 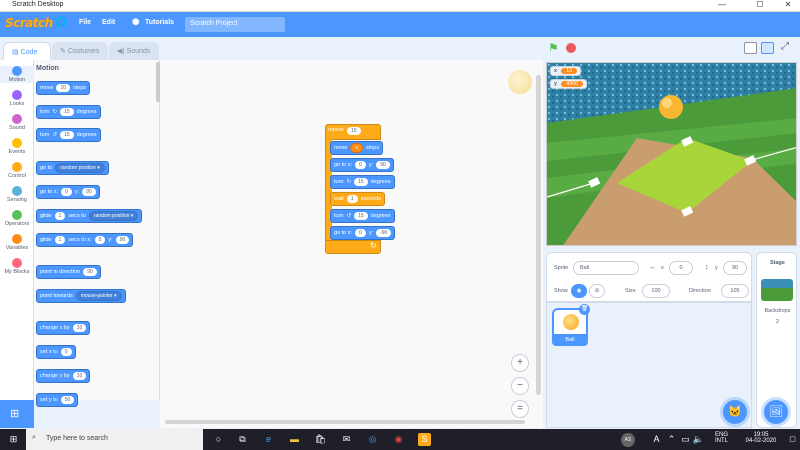 What do you see at coordinates (776, 412) in the screenshot?
I see `choose-backdrop-button: 🖼` at bounding box center [776, 412].